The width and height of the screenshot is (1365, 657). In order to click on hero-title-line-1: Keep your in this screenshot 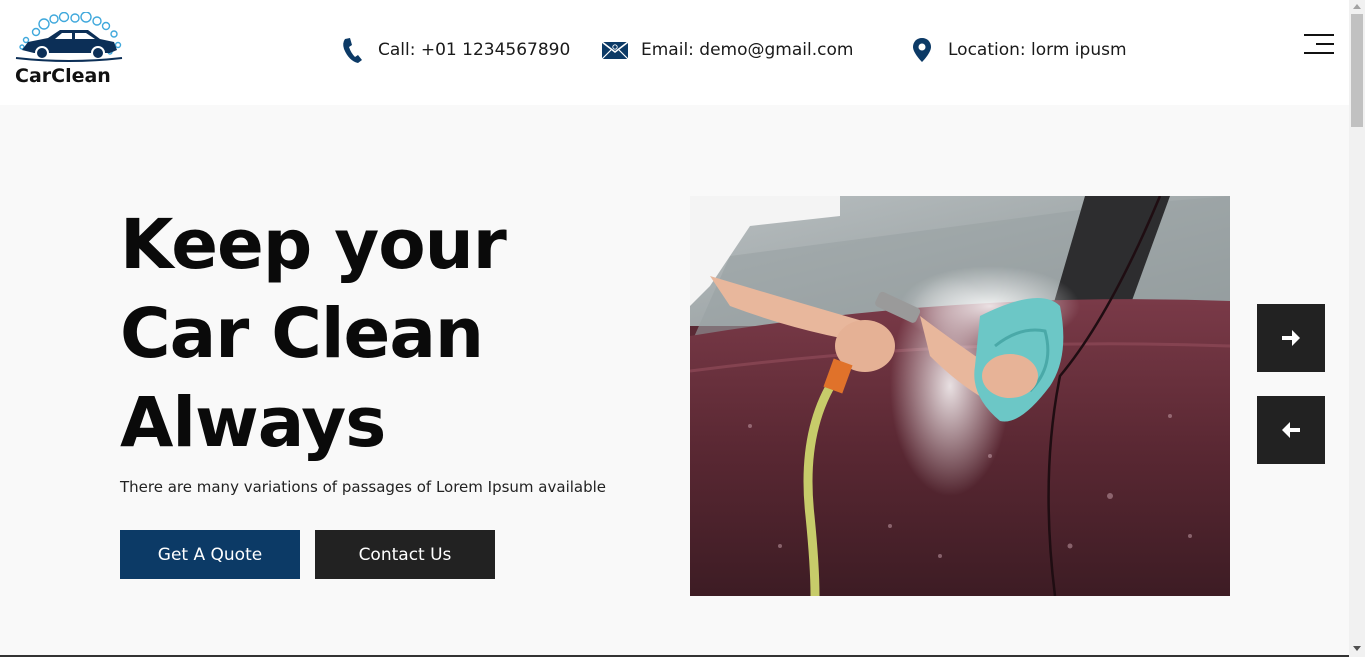, I will do `click(313, 245)`.